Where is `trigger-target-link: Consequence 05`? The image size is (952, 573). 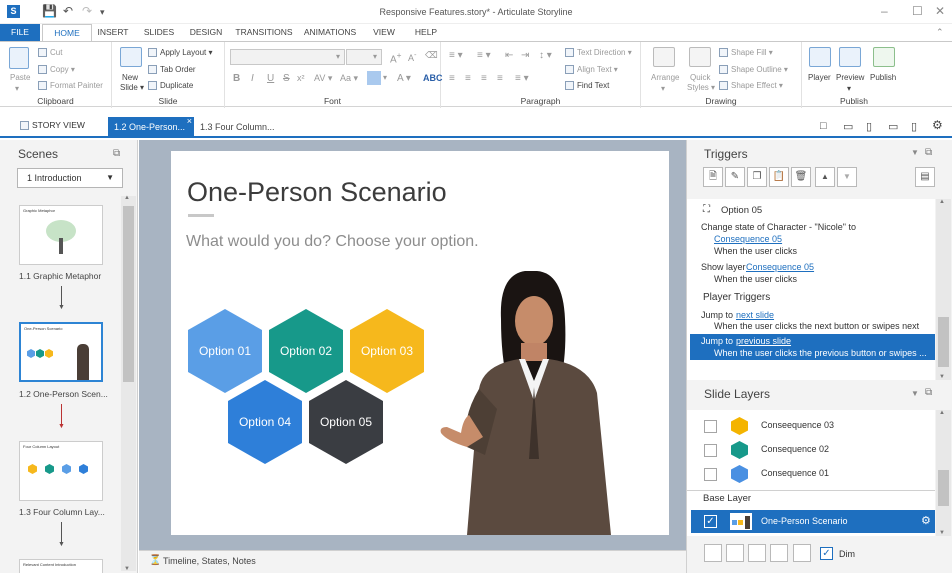
trigger-target-link: Consequence 05 is located at coordinates (780, 267).